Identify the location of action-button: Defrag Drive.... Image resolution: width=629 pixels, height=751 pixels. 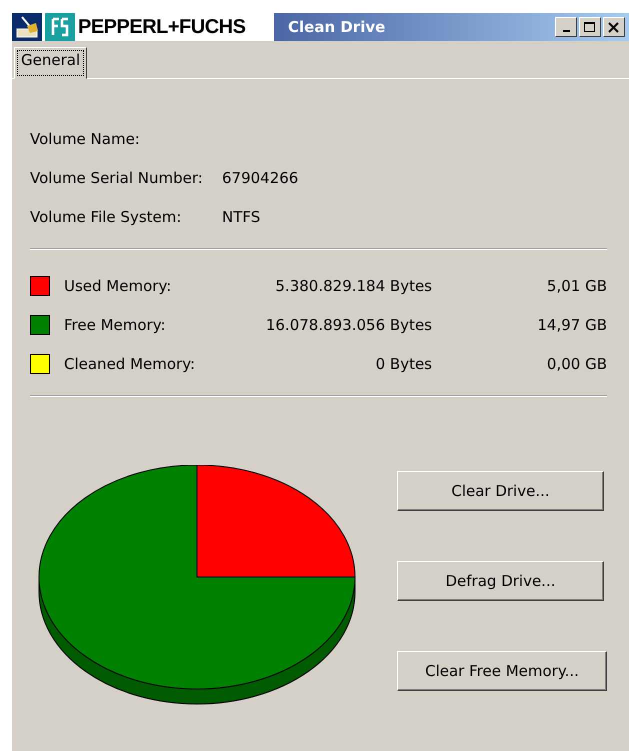
(500, 581).